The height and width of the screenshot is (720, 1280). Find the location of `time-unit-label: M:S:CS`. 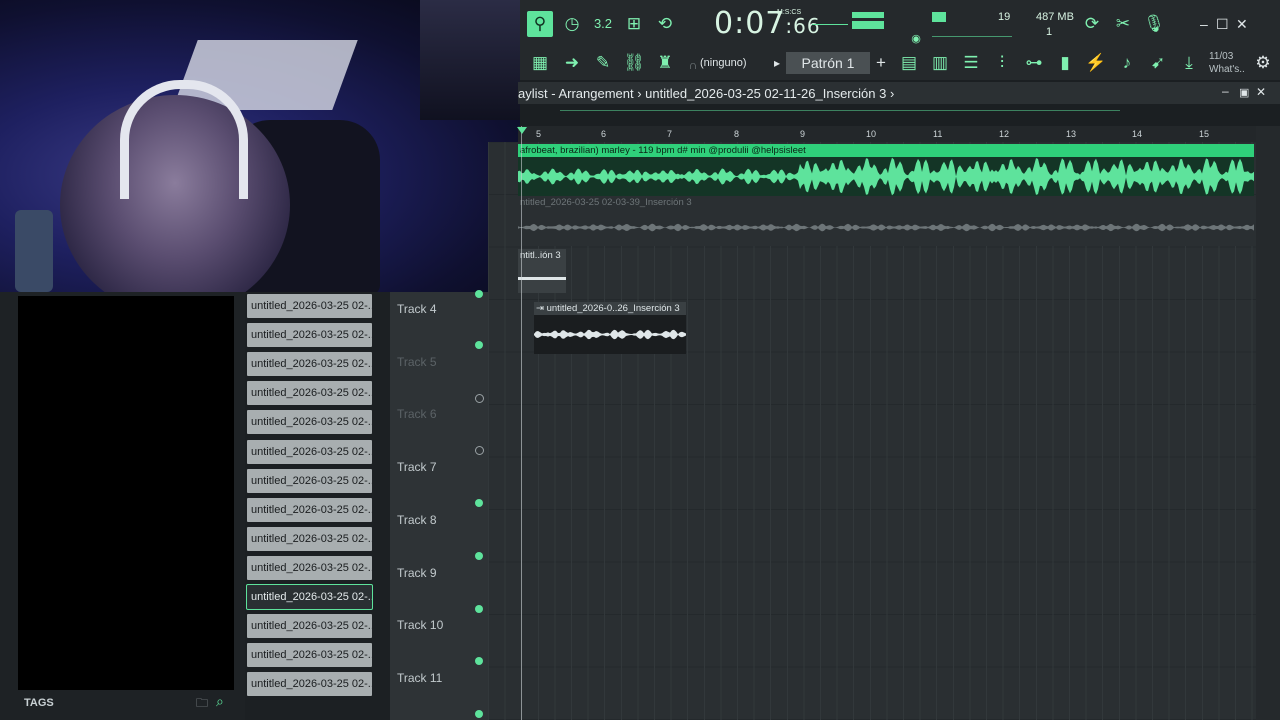

time-unit-label: M:S:CS is located at coordinates (789, 12).